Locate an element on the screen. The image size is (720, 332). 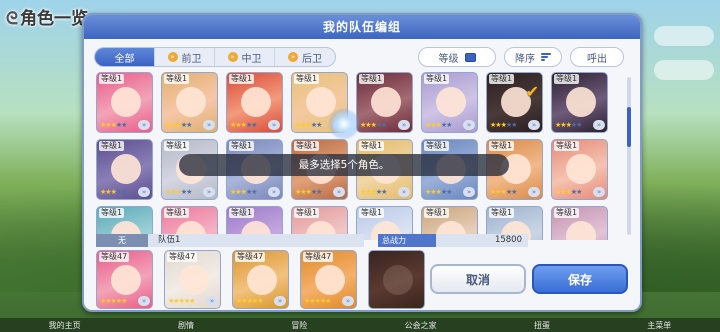
save-button: 保存 is located at coordinates (580, 279).